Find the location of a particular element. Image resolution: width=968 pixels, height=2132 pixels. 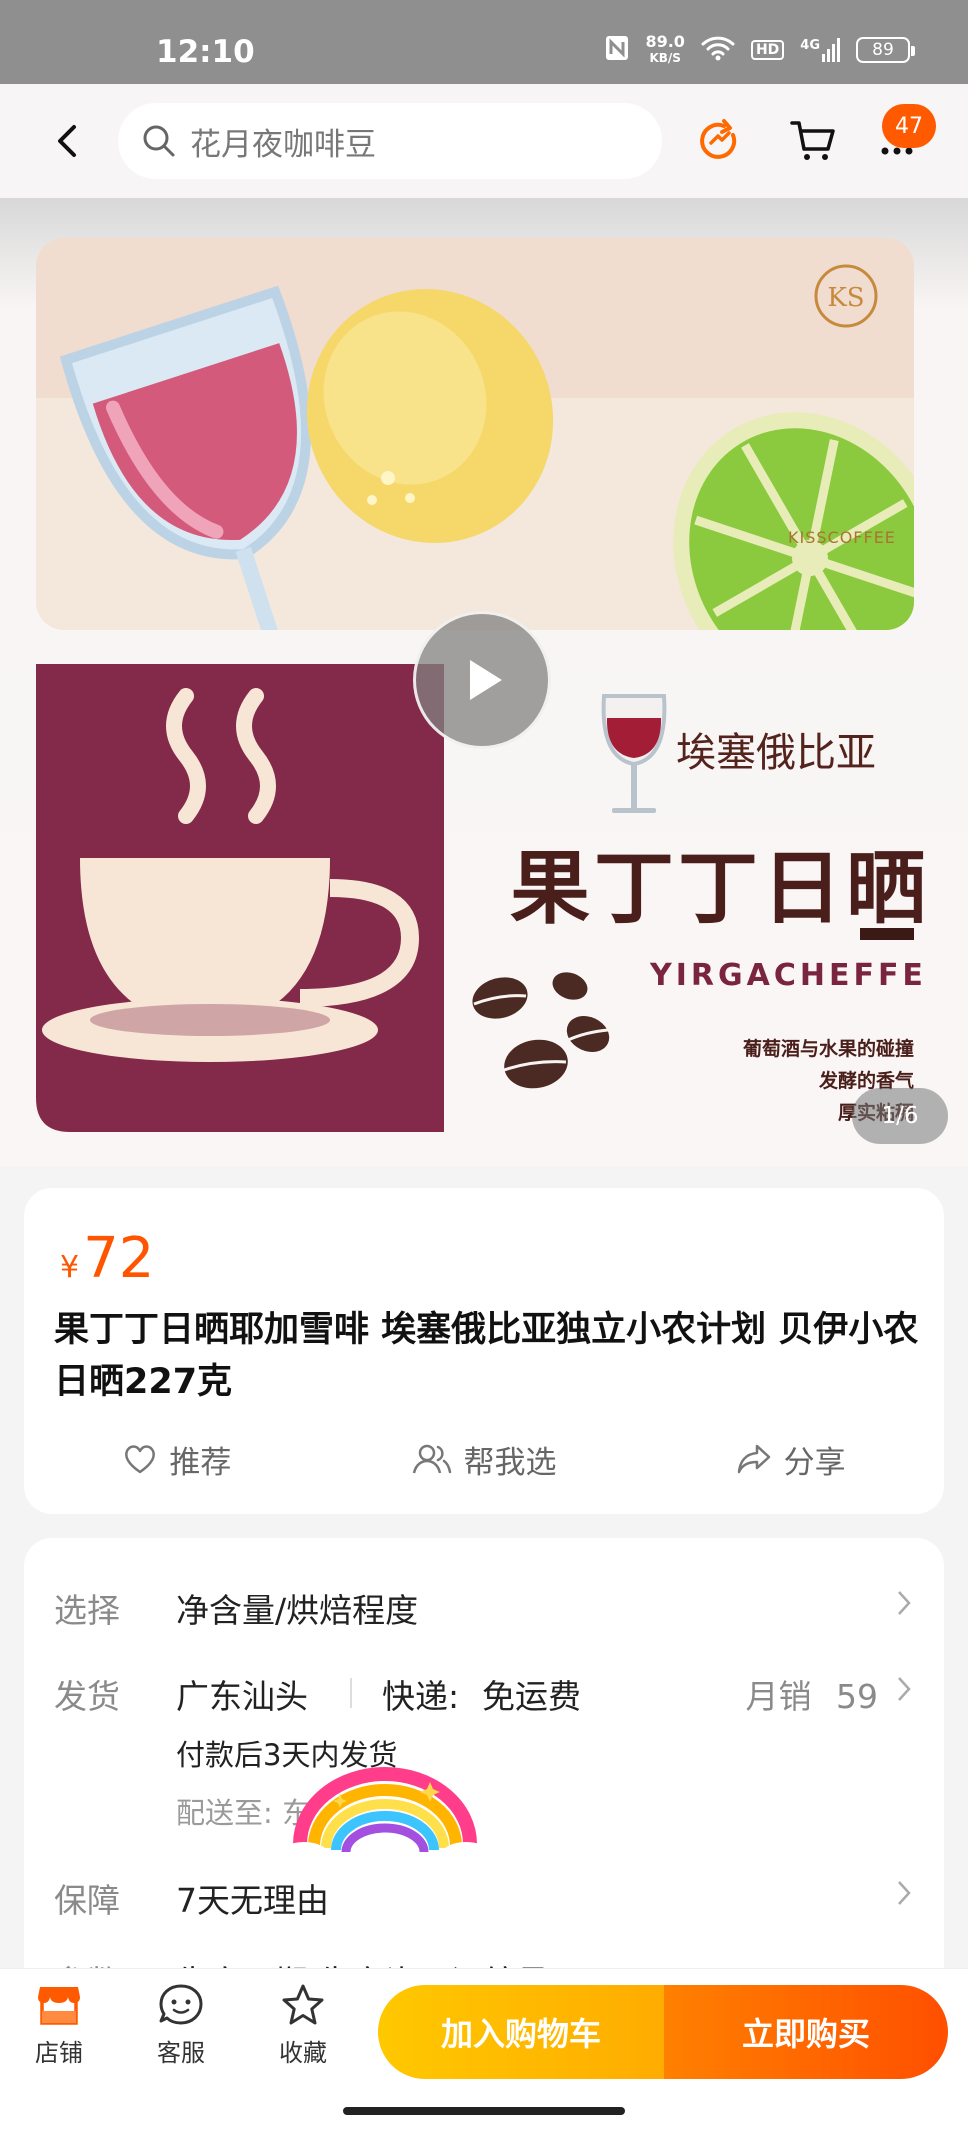

recommend-button: 推荐 is located at coordinates (177, 1459).